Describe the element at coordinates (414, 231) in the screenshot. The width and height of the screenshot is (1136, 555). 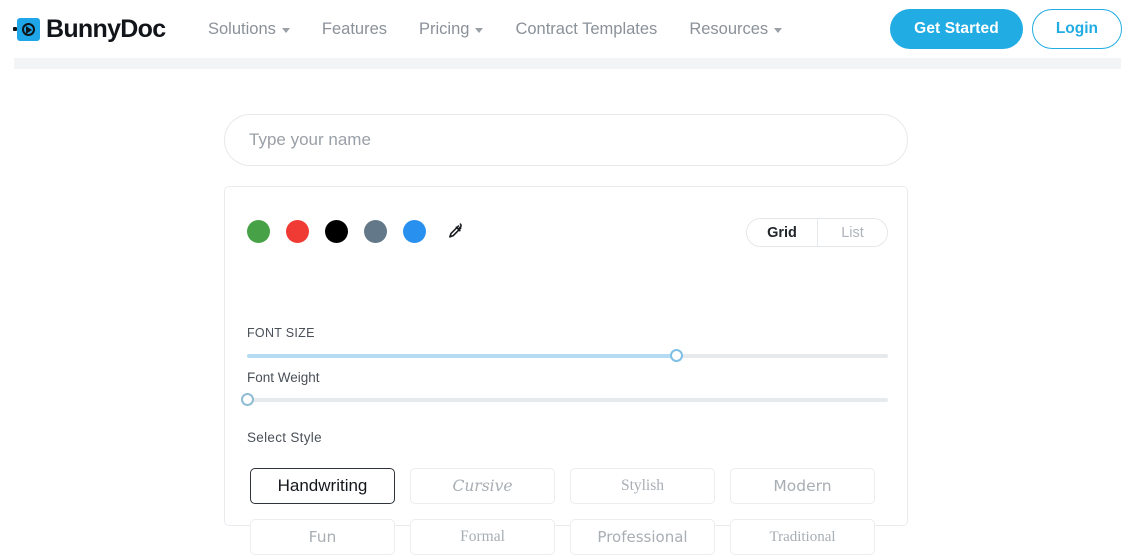
I see `color-swatch-blue` at that location.